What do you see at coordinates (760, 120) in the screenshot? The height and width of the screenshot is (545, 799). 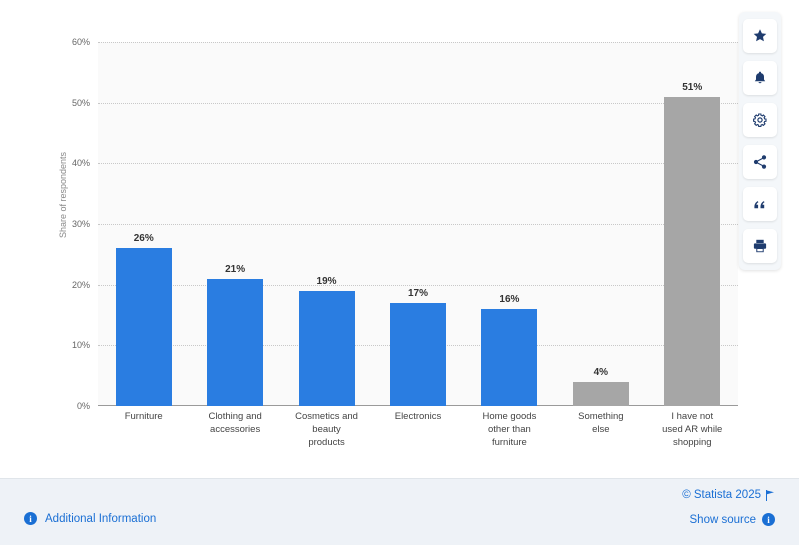 I see `gear-icon` at bounding box center [760, 120].